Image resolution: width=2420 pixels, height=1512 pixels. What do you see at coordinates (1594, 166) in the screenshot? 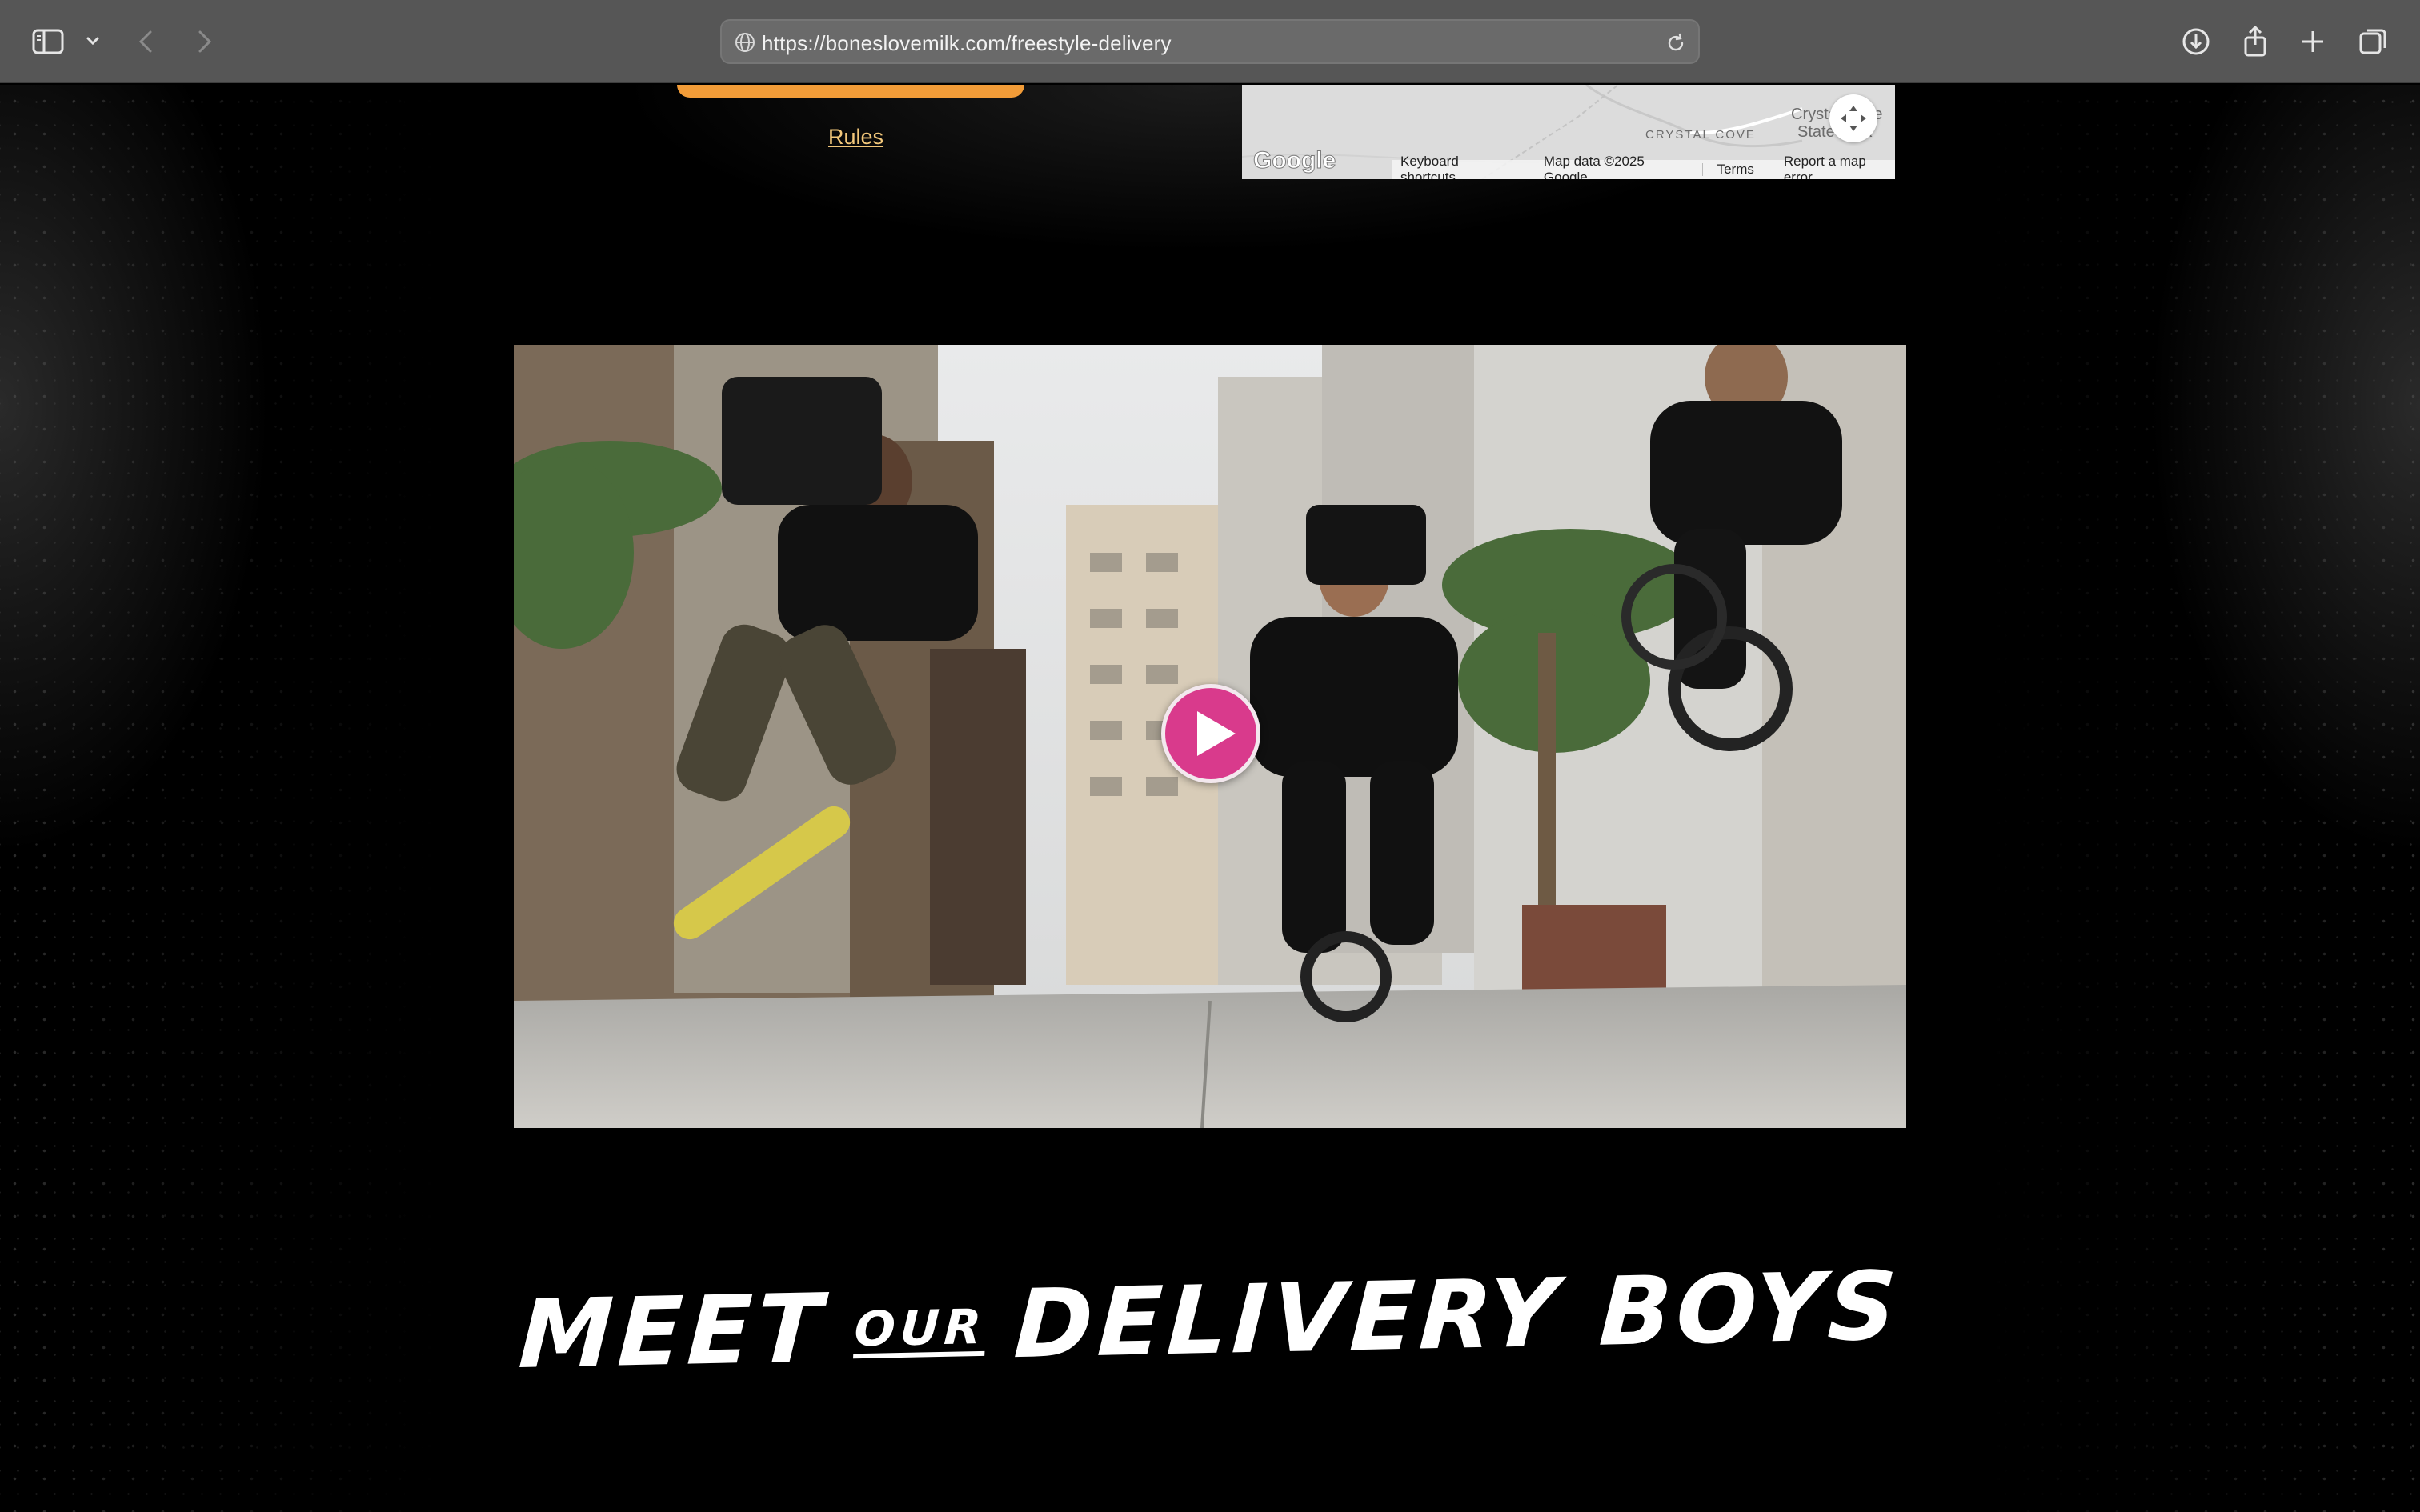
I see `map-data-text: Map data ©2025 Google` at bounding box center [1594, 166].